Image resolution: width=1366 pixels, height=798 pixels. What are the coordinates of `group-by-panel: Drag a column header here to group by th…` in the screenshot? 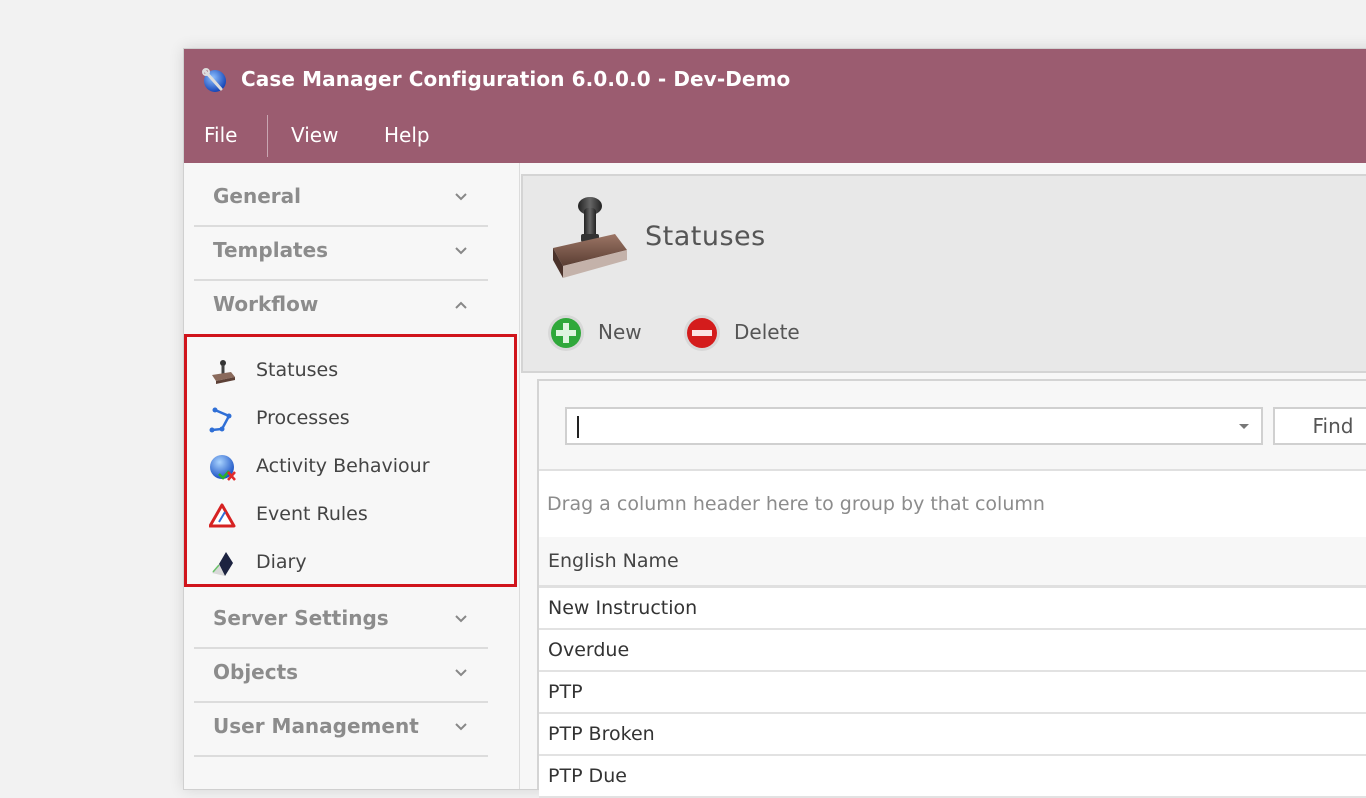 It's located at (952, 504).